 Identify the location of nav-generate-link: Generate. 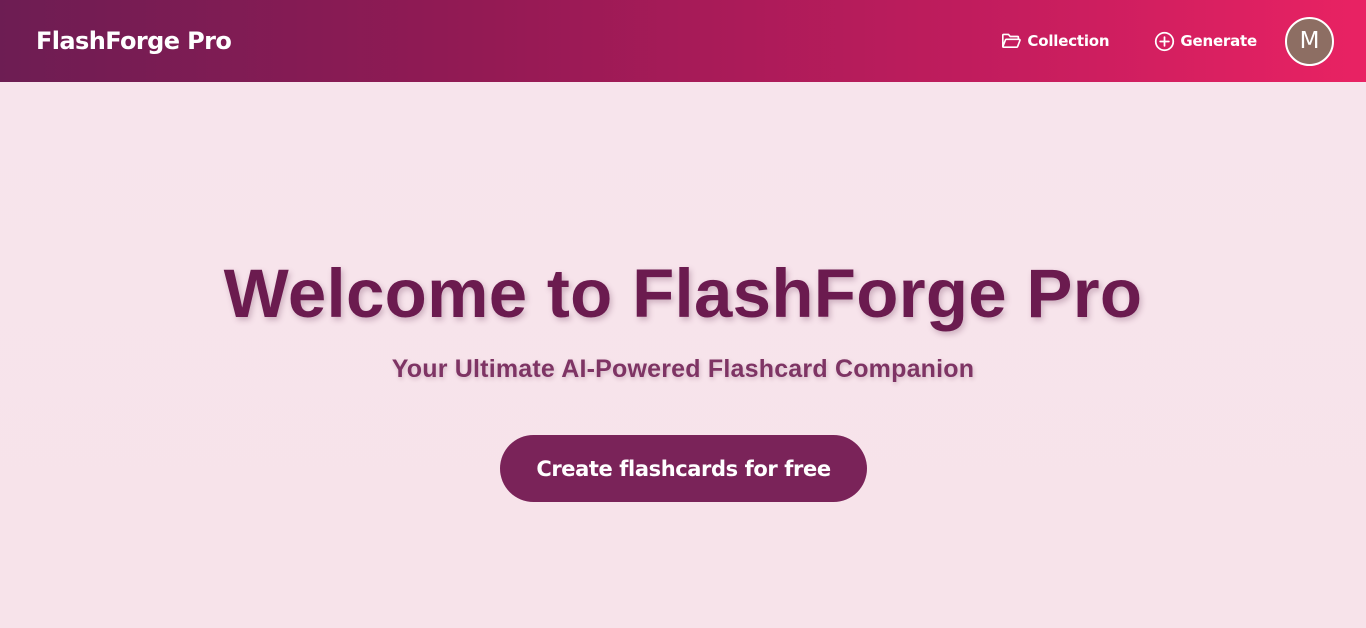
(1205, 41).